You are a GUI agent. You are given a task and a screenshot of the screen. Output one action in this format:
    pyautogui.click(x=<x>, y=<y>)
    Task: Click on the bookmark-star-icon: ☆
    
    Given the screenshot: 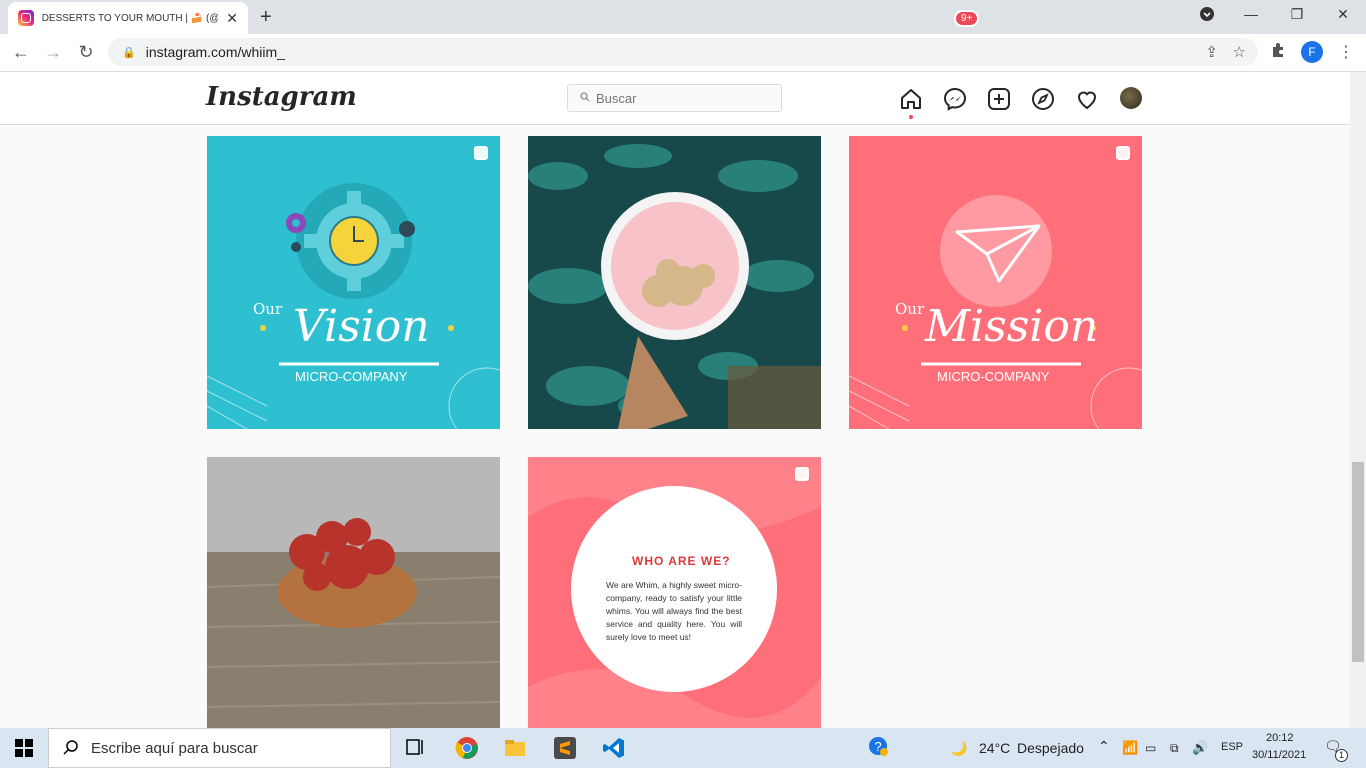 What is the action you would take?
    pyautogui.click(x=1239, y=52)
    